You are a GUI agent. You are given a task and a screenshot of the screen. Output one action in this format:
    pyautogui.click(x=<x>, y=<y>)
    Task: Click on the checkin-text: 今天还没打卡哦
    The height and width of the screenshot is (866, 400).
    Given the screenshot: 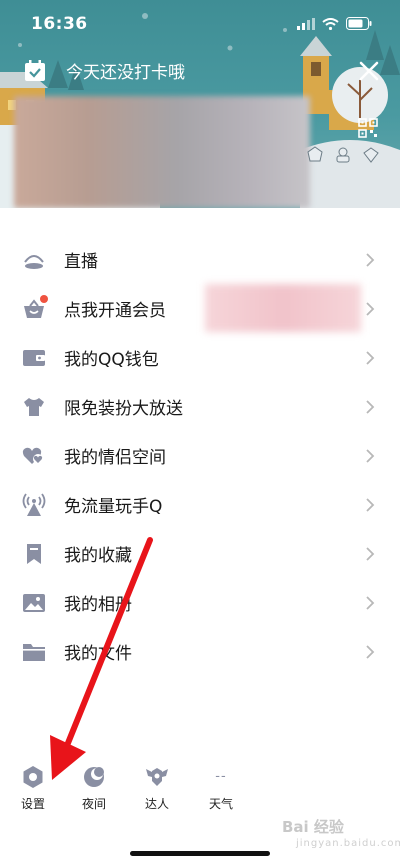 What is the action you would take?
    pyautogui.click(x=125, y=73)
    